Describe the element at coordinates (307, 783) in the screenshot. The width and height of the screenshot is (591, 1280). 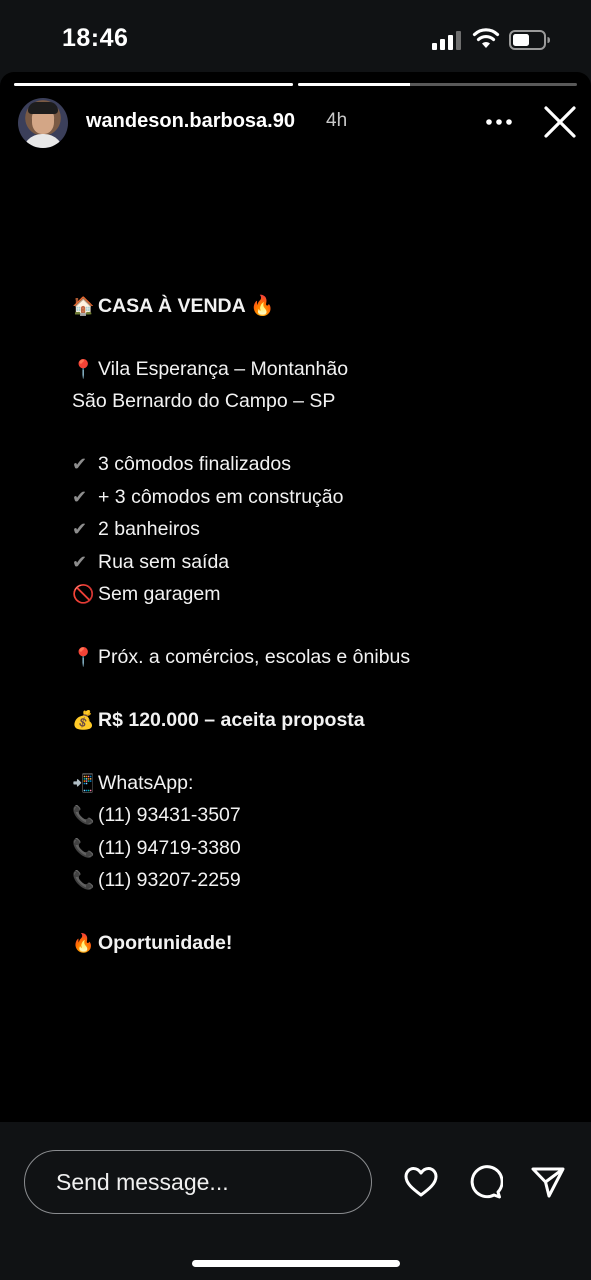
I see `whatsapp-line: 📲 WhatsApp:` at that location.